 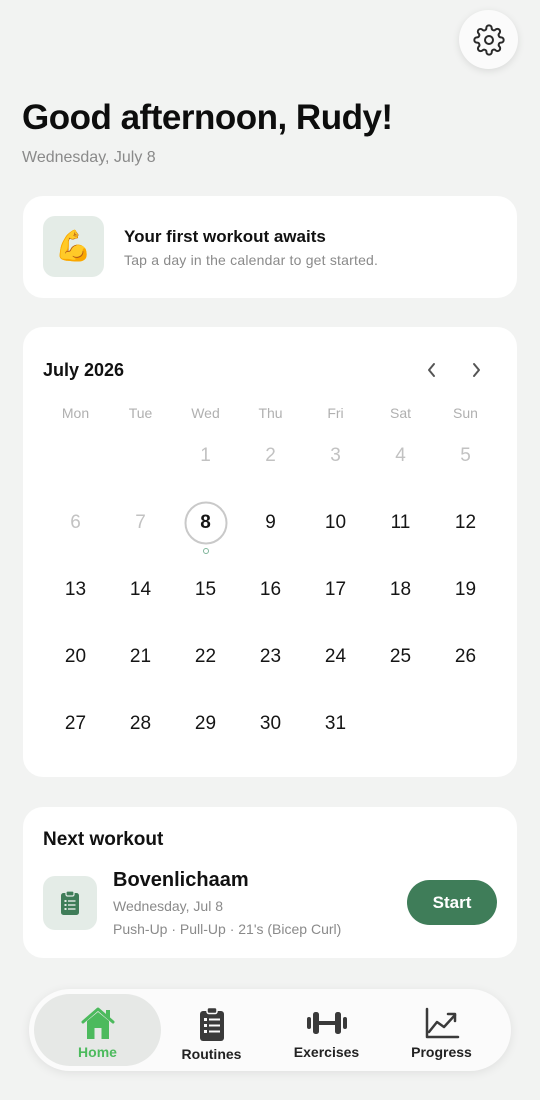 I want to click on calendar-day-number: 15, so click(x=205, y=589).